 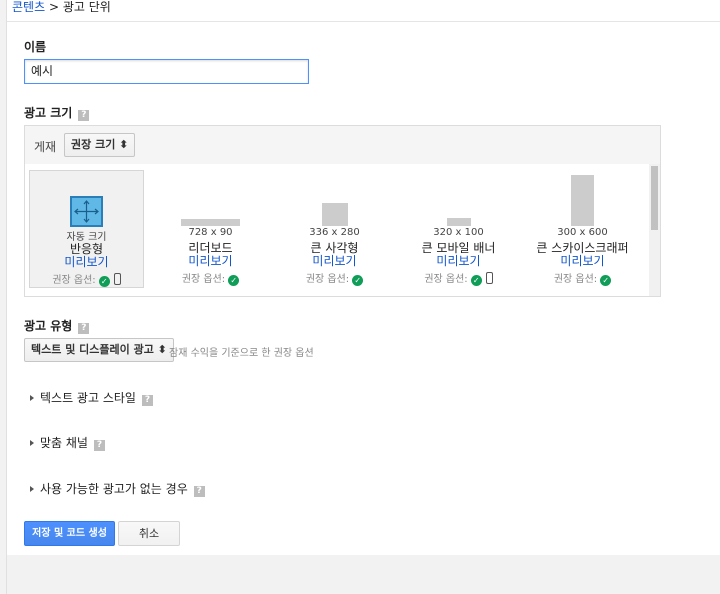 What do you see at coordinates (100, 145) in the screenshot?
I see `size-filter-select: 권장 크기 ⬍` at bounding box center [100, 145].